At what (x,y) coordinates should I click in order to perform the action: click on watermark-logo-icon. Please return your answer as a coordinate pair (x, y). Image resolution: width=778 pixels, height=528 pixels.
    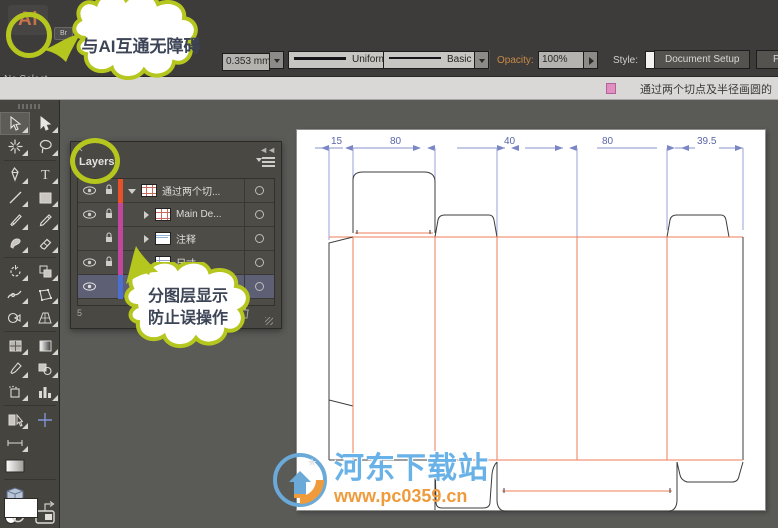
    Looking at the image, I should click on (300, 480).